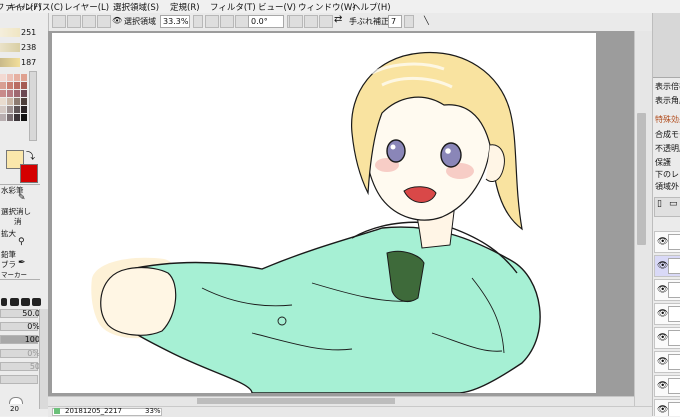  What do you see at coordinates (311, 21) in the screenshot?
I see `rotate-right-button` at bounding box center [311, 21].